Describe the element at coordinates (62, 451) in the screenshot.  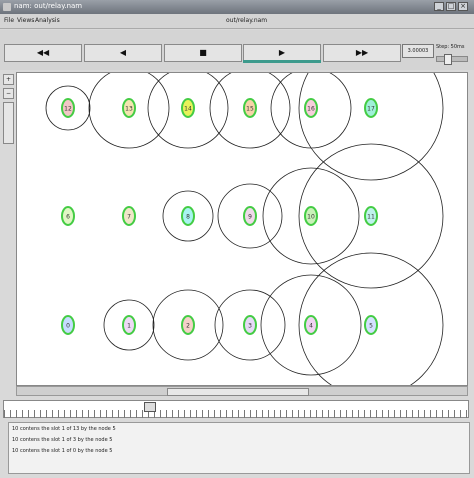
I see `log-line: 10 contens the slot 1 of 0 by the node 5` at that location.